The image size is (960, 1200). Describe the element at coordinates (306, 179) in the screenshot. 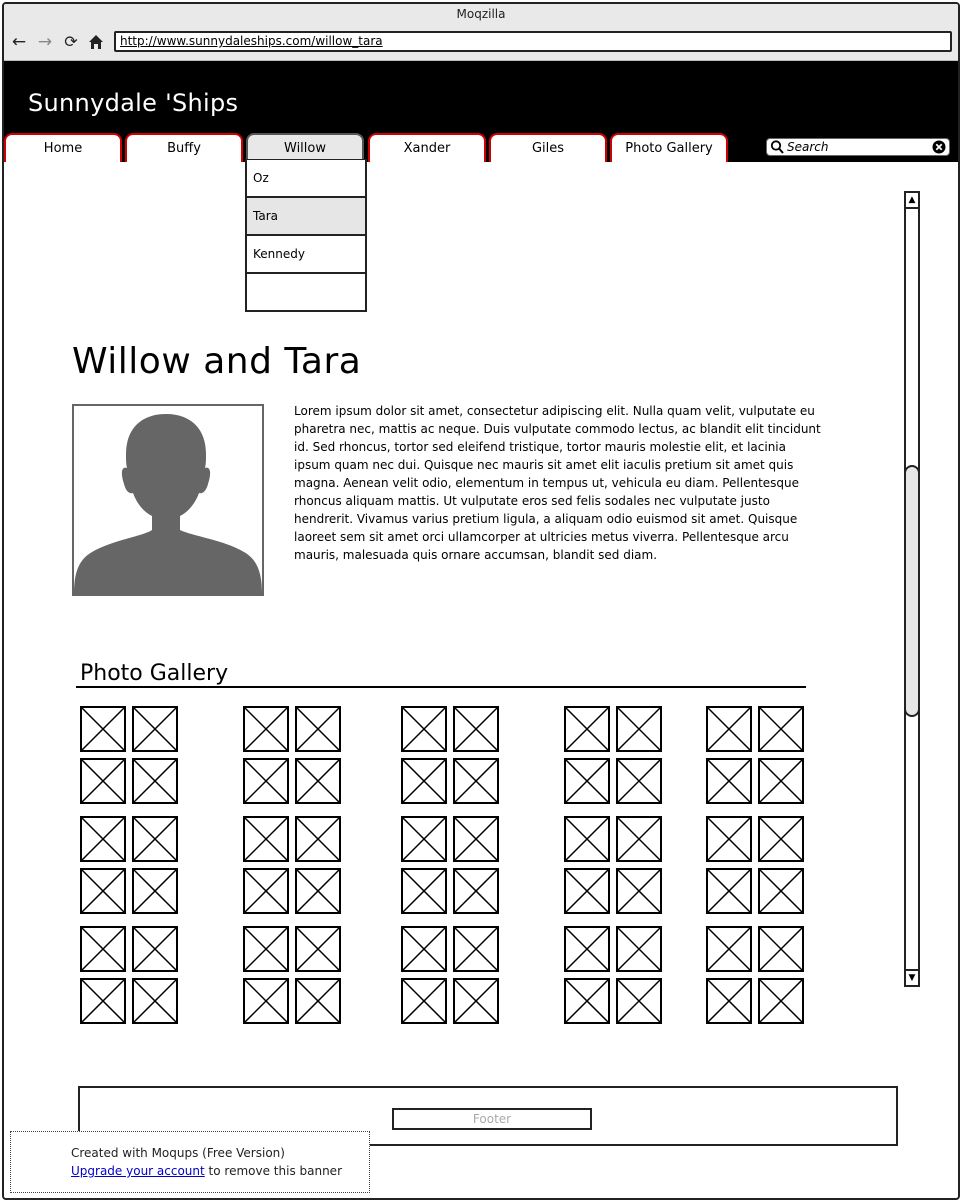

I see `dropdown-item-oz: Oz` at that location.